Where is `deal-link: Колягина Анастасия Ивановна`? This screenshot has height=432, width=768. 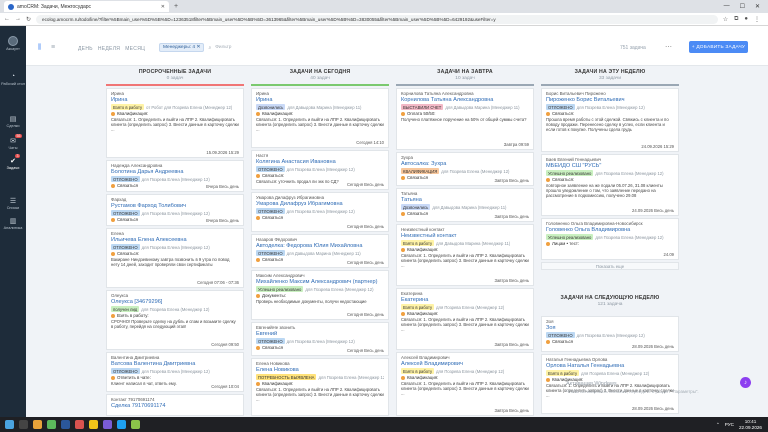 deal-link: Колягина Анастасия Ивановна is located at coordinates (320, 162).